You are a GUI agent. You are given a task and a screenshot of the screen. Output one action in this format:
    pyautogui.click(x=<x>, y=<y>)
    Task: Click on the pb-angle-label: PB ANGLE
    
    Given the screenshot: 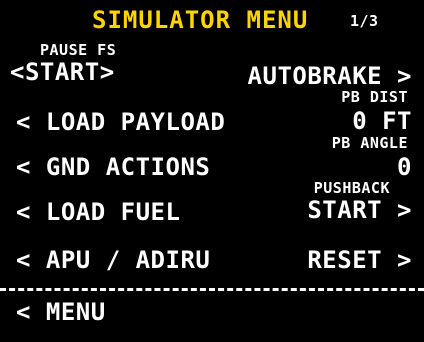 What is the action you would take?
    pyautogui.click(x=369, y=143)
    